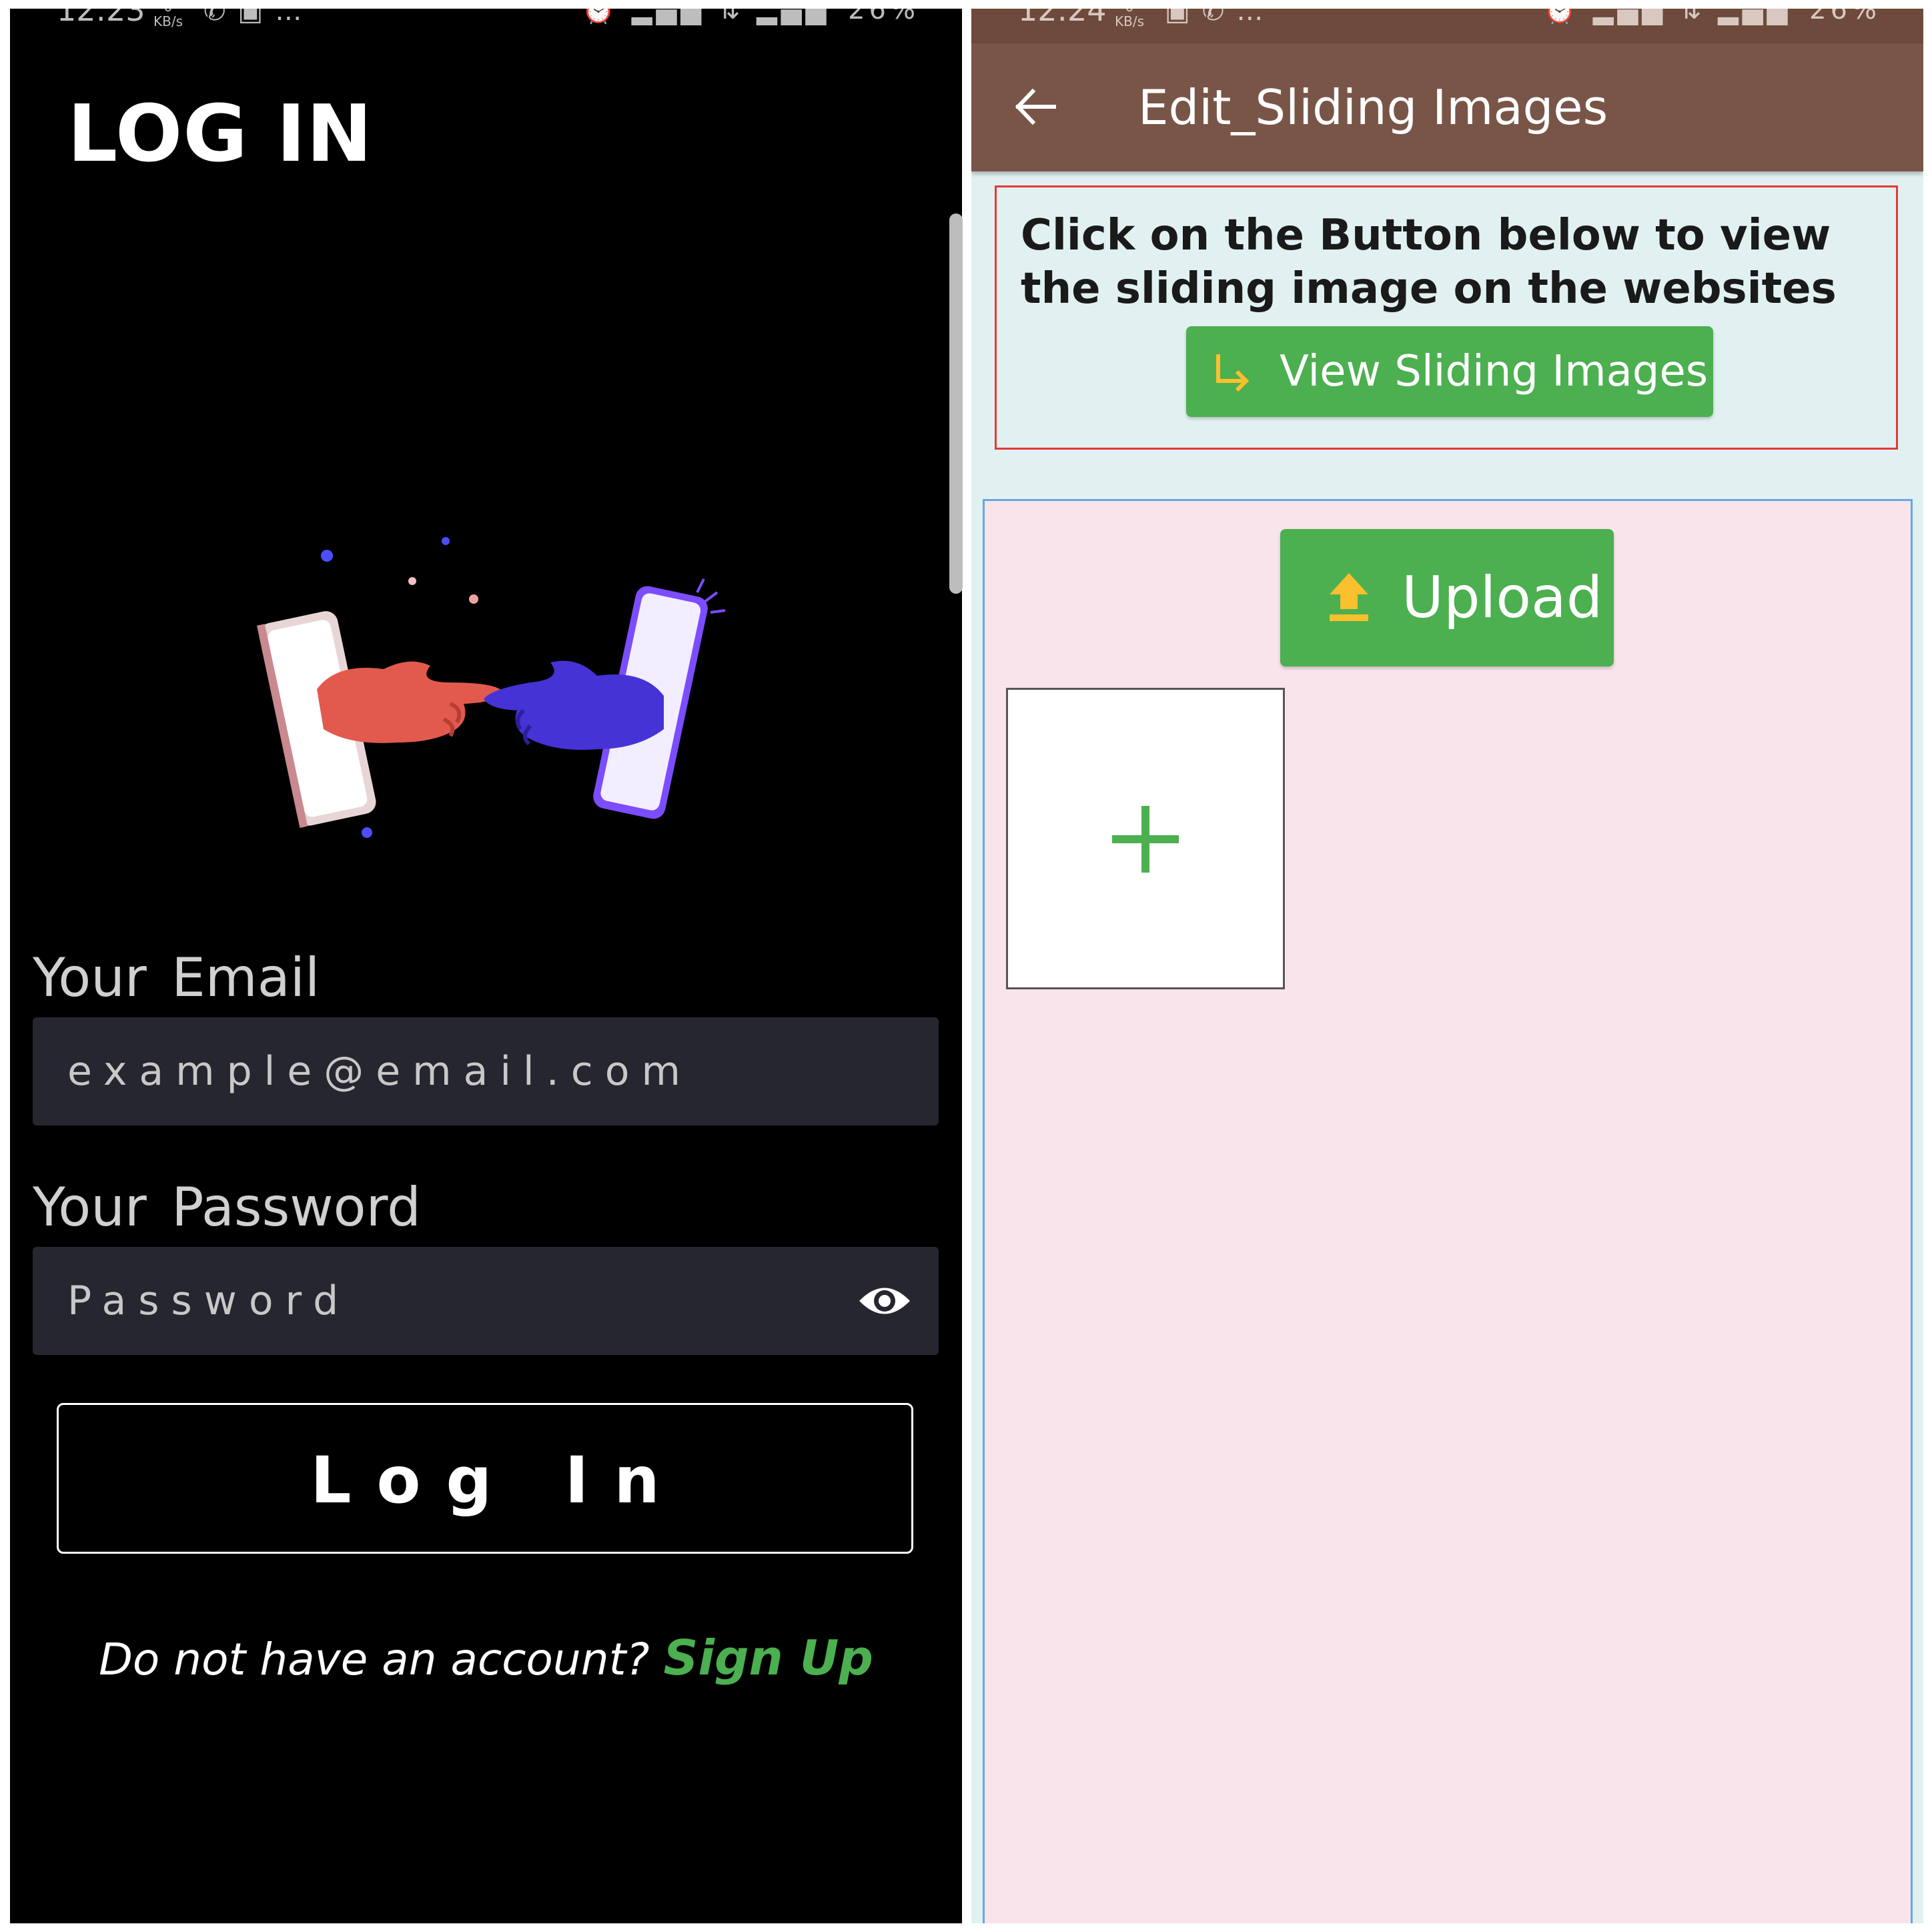 This screenshot has height=1932, width=1932. Describe the element at coordinates (176, 978) in the screenshot. I see `email-label: Your Email` at that location.